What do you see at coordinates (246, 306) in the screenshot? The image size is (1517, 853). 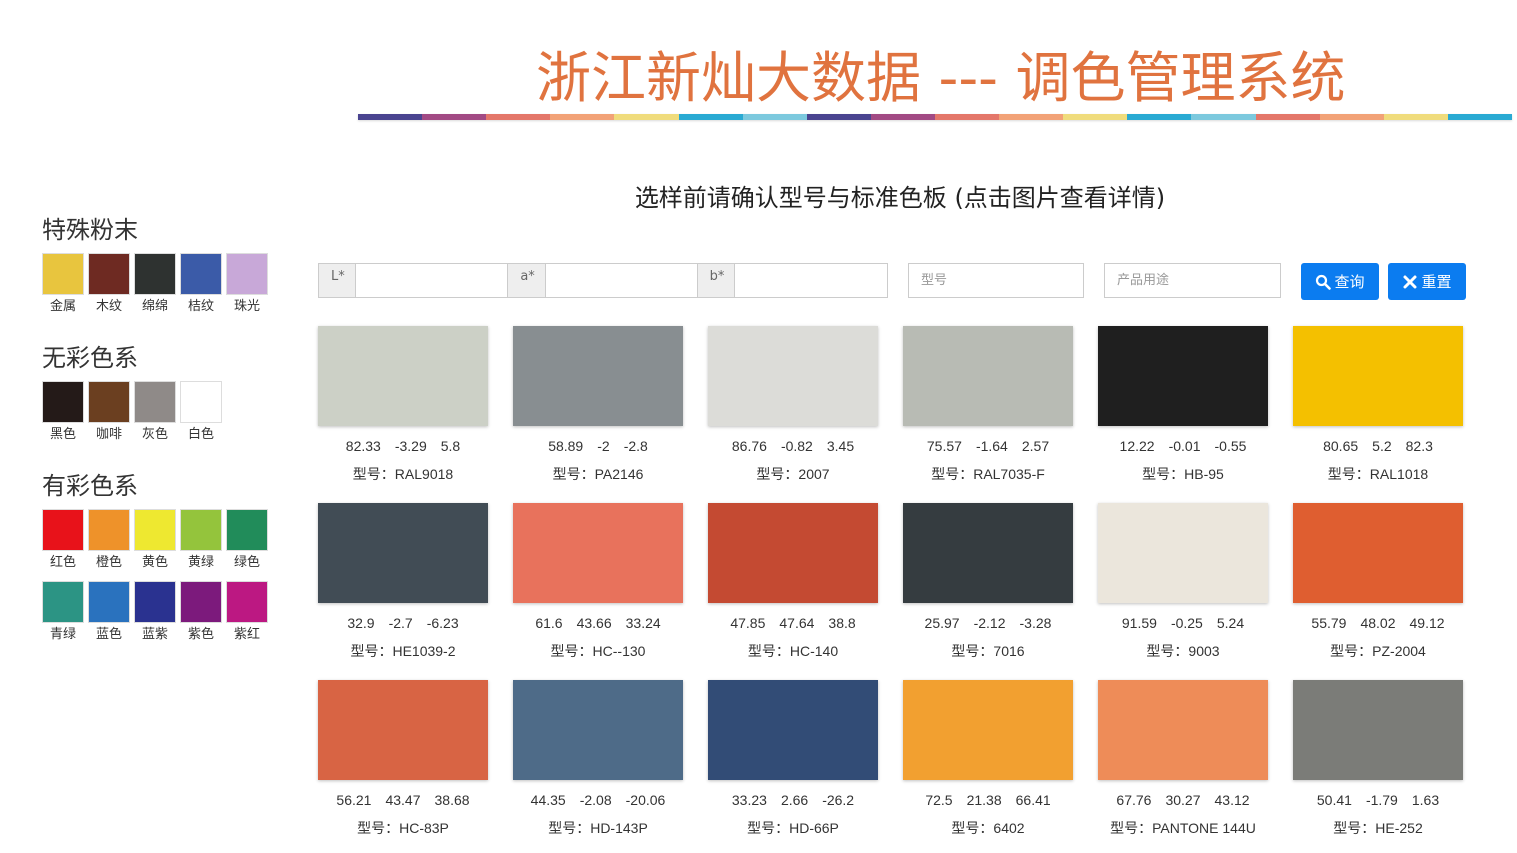 I see `category-swatch-label: 珠光` at bounding box center [246, 306].